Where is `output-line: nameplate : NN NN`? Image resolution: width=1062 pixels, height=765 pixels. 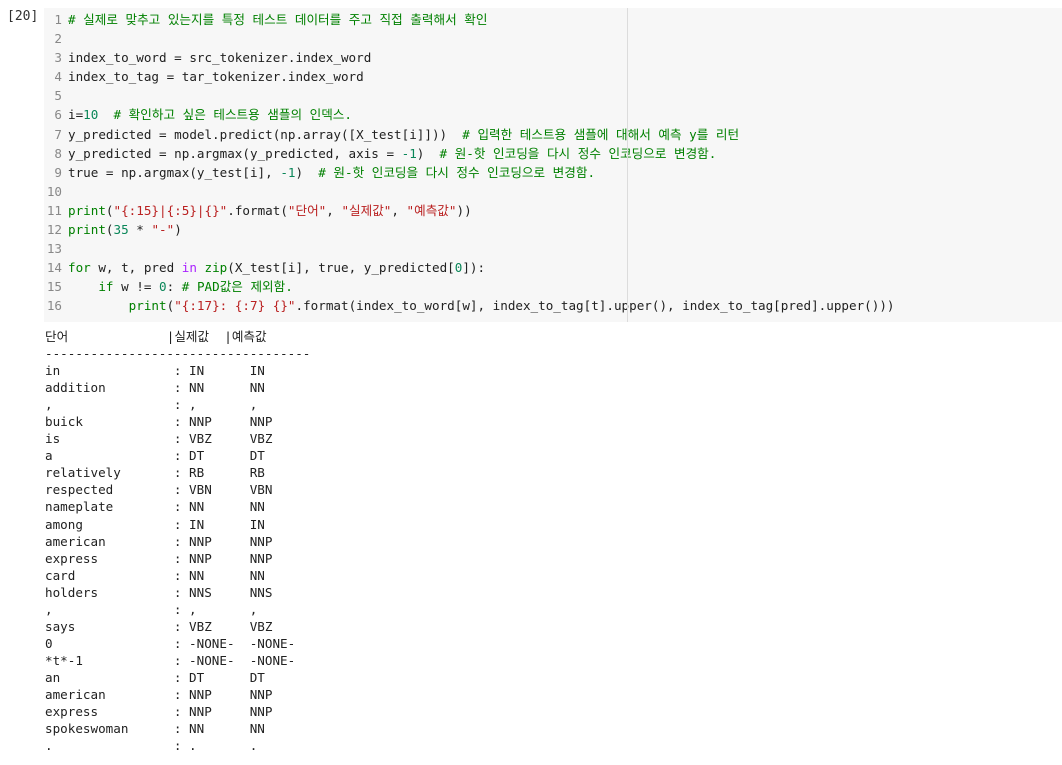 output-line: nameplate : NN NN is located at coordinates (155, 507).